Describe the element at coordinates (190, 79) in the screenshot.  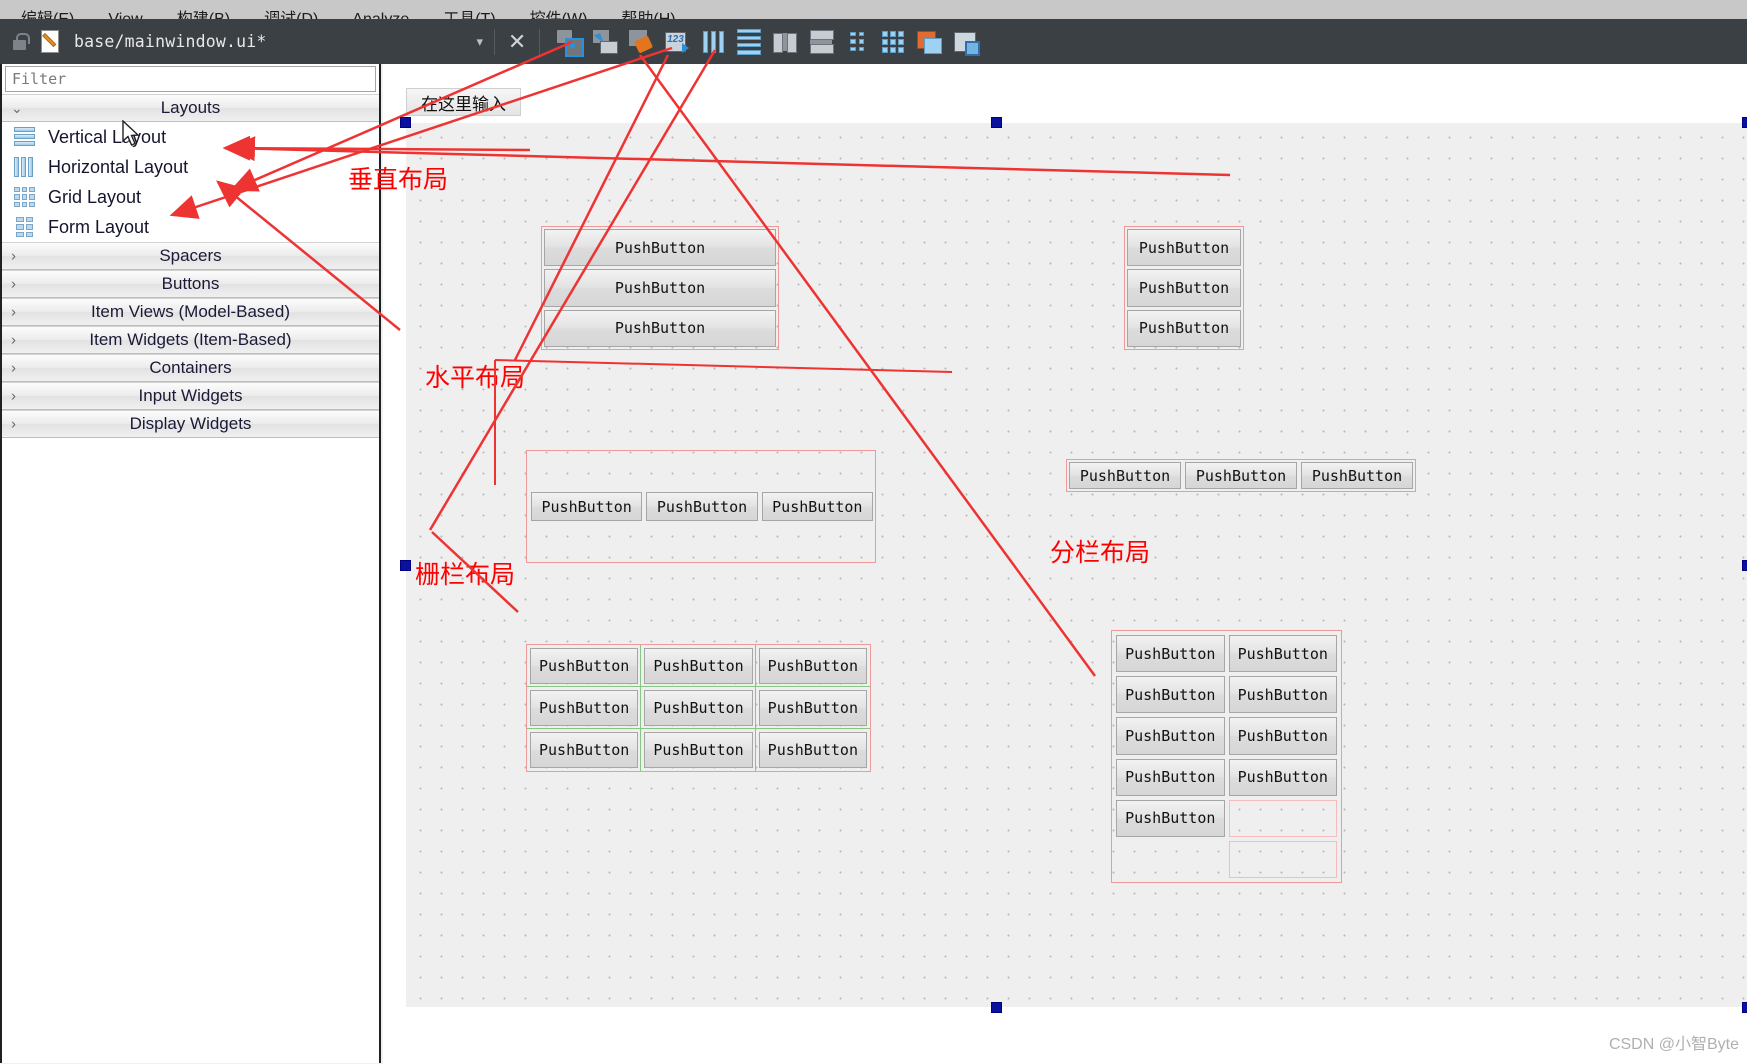
I see `widget-filter-input: Filter` at that location.